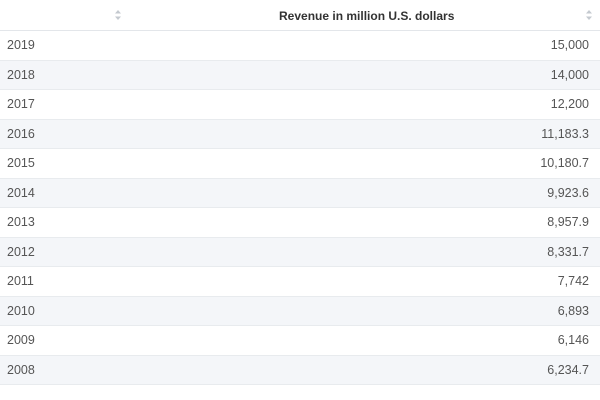 Image resolution: width=600 pixels, height=400 pixels. I want to click on table-row: 2010 6,893, so click(300, 311).